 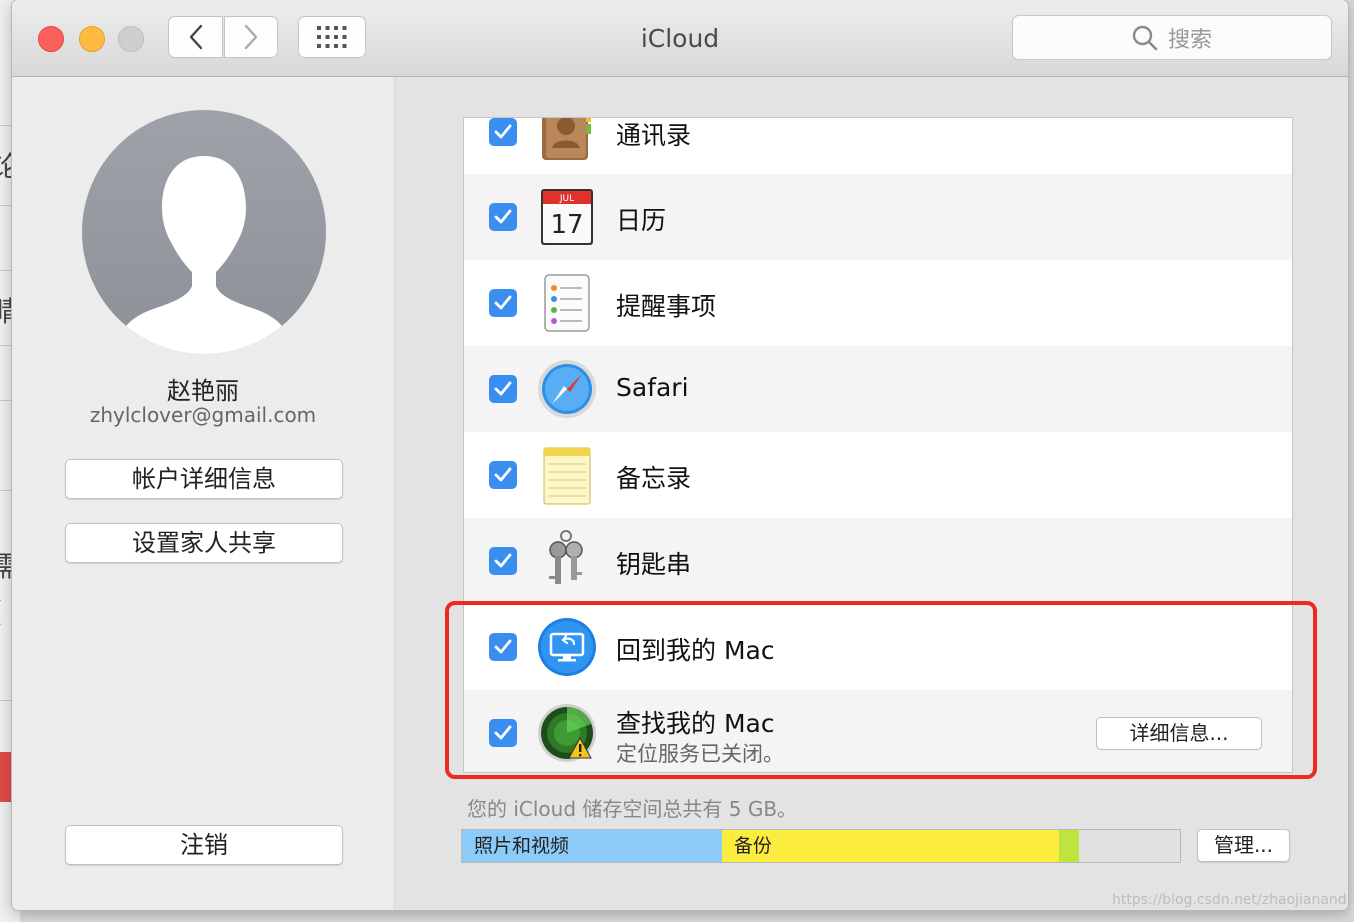 I want to click on contacts-checkbox, so click(x=503, y=132).